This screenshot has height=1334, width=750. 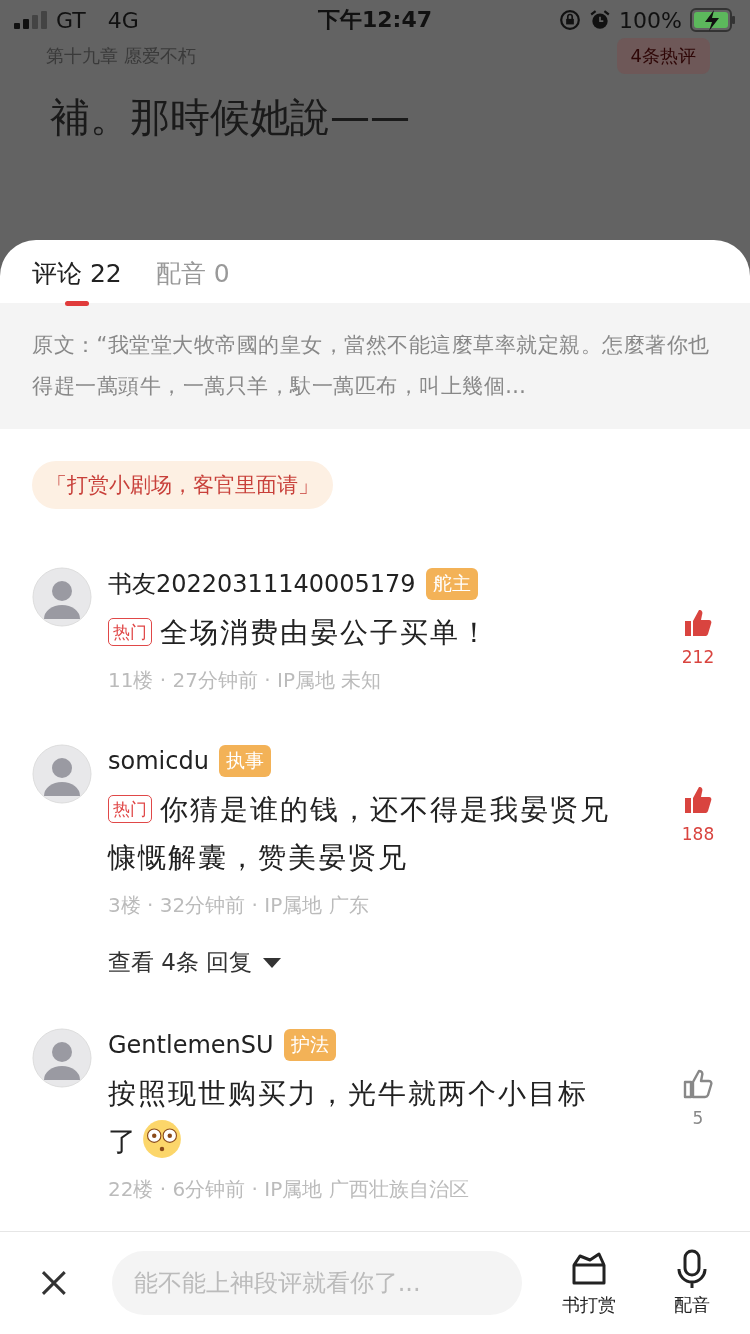 What do you see at coordinates (162, 1139) in the screenshot?
I see `shocked-emoji-icon` at bounding box center [162, 1139].